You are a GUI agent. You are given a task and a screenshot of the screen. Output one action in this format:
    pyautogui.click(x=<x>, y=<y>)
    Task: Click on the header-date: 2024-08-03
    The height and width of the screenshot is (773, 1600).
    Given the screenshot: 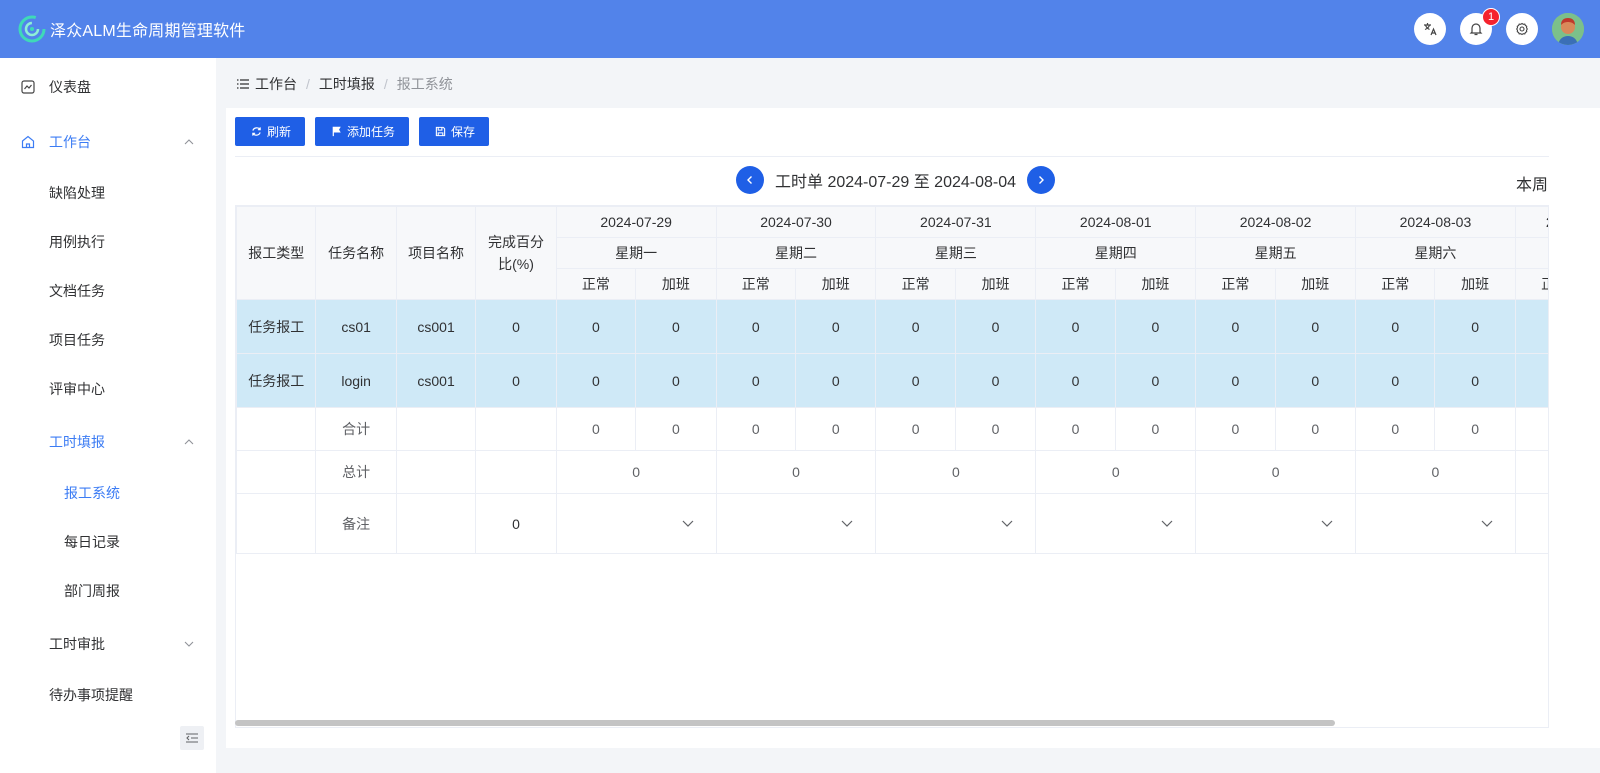 What is the action you would take?
    pyautogui.click(x=1435, y=222)
    